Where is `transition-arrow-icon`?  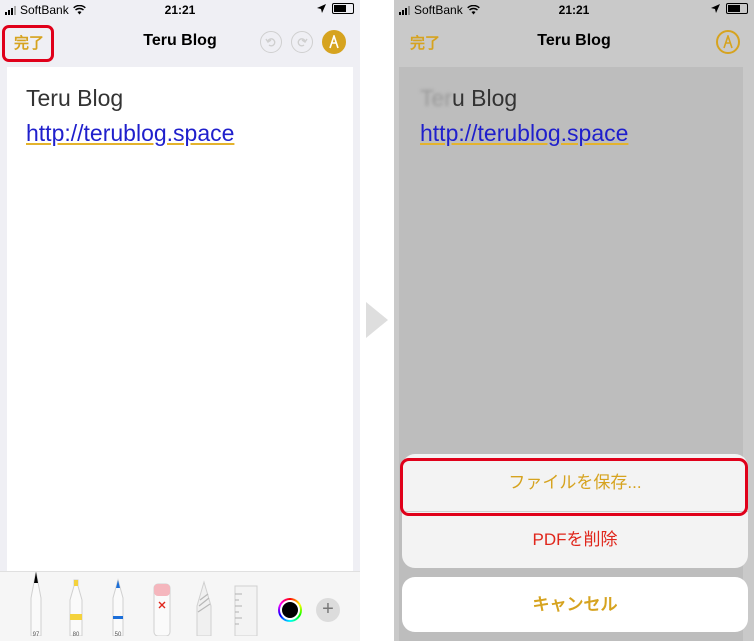
transition-arrow-icon is located at coordinates (377, 320).